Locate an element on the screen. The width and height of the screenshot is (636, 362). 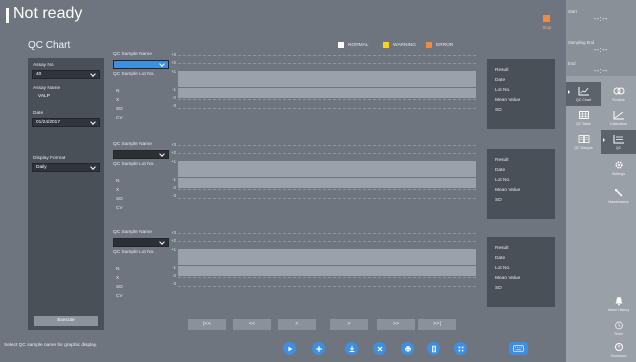
cv-label-2: CV is located at coordinates (119, 208).